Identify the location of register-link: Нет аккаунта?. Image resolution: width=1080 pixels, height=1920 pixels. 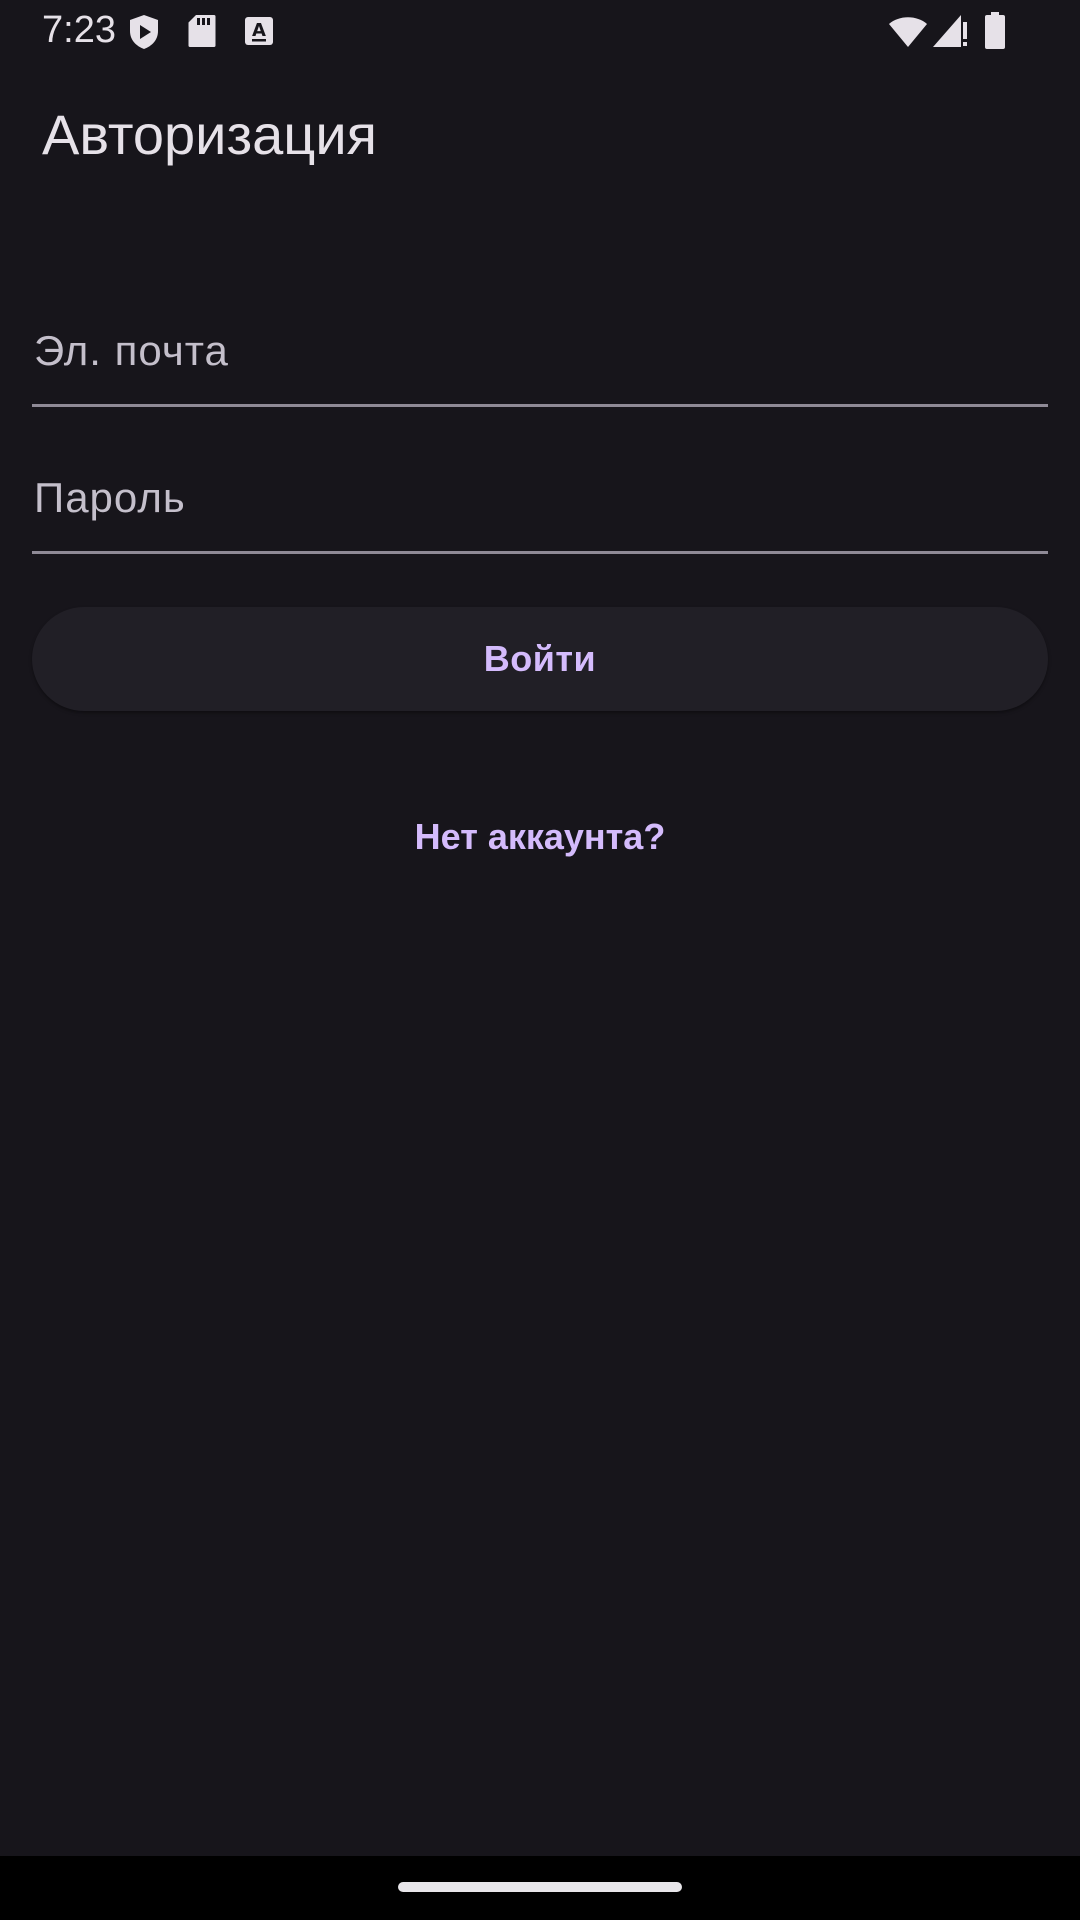
(540, 837).